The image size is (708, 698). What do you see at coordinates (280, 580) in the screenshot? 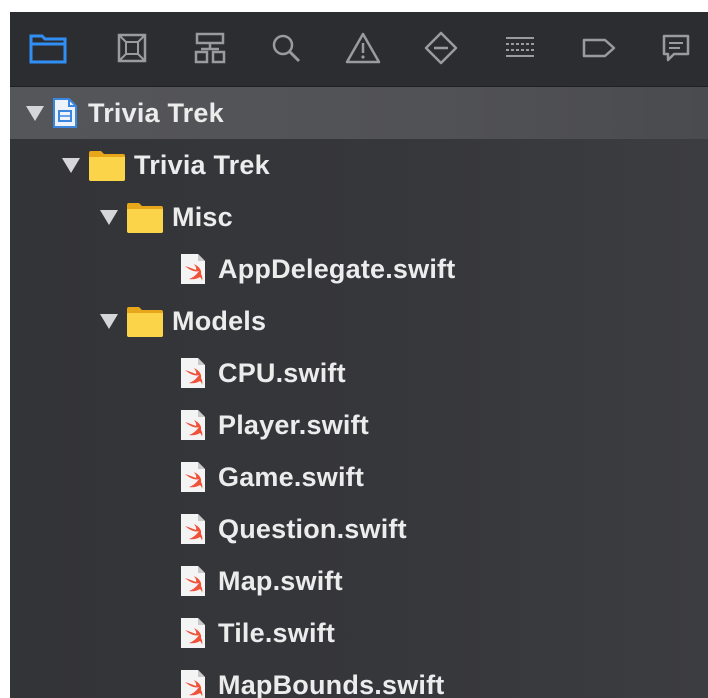
I see `tree-item-label: Map.swift` at bounding box center [280, 580].